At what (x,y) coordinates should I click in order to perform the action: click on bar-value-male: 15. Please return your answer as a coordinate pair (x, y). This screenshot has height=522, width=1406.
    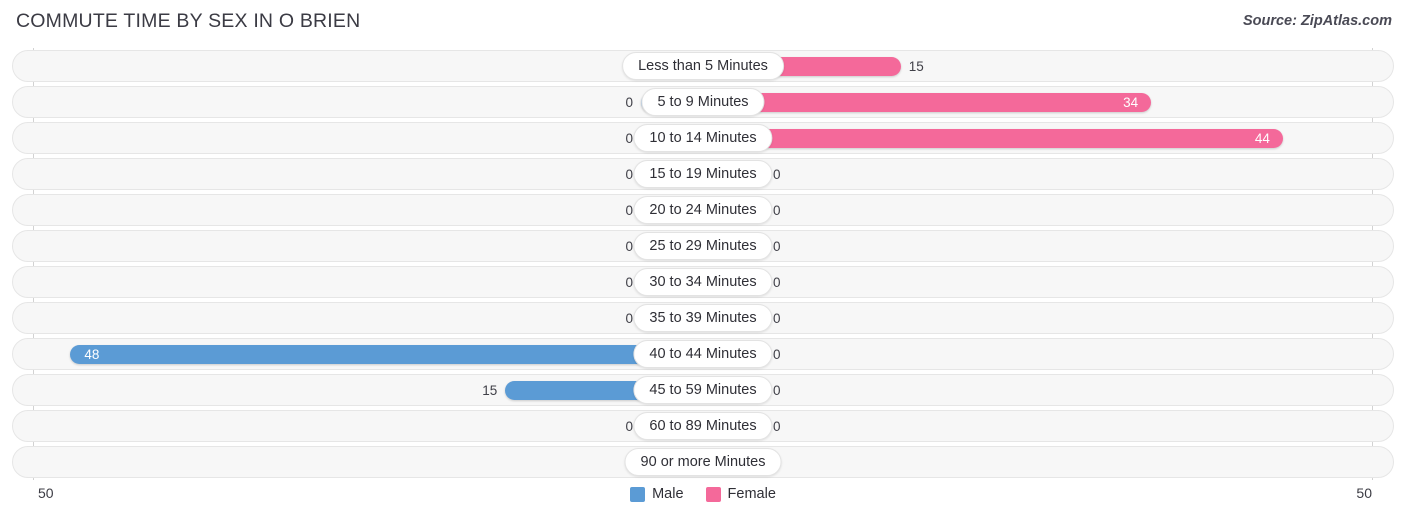
    Looking at the image, I should click on (490, 390).